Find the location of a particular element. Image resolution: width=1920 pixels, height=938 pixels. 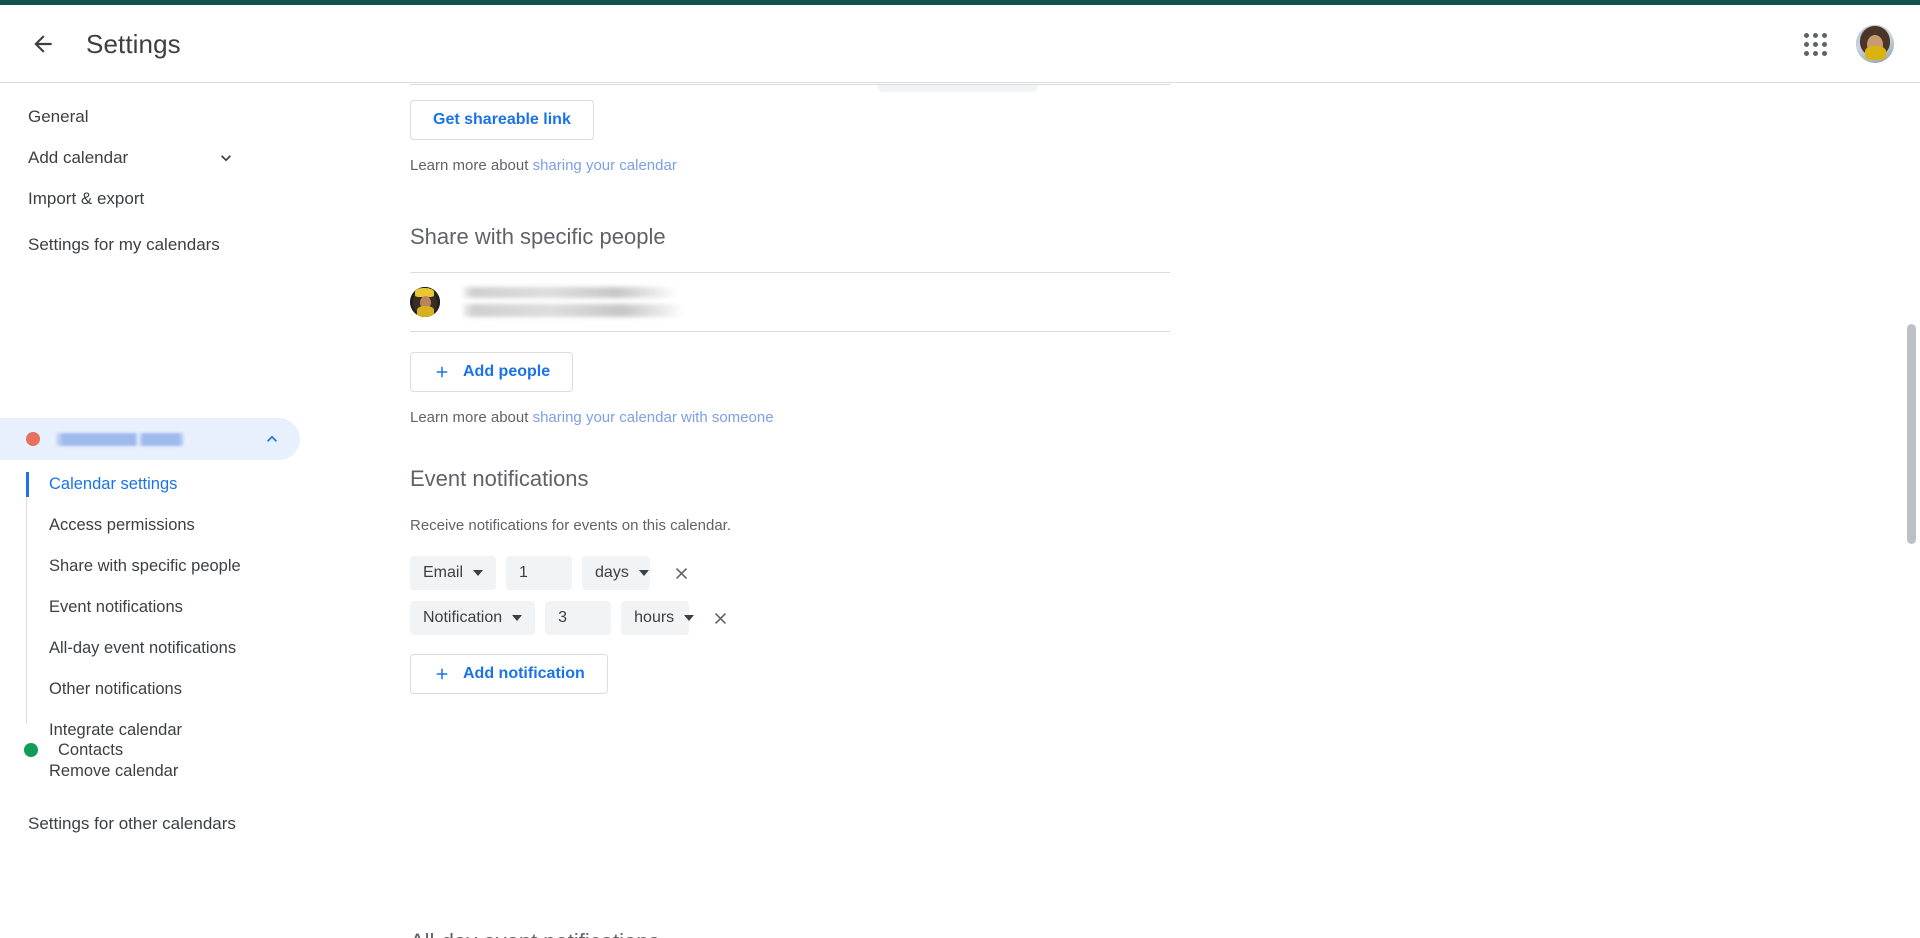

sidebar-item-label: Import & export is located at coordinates (86, 198).